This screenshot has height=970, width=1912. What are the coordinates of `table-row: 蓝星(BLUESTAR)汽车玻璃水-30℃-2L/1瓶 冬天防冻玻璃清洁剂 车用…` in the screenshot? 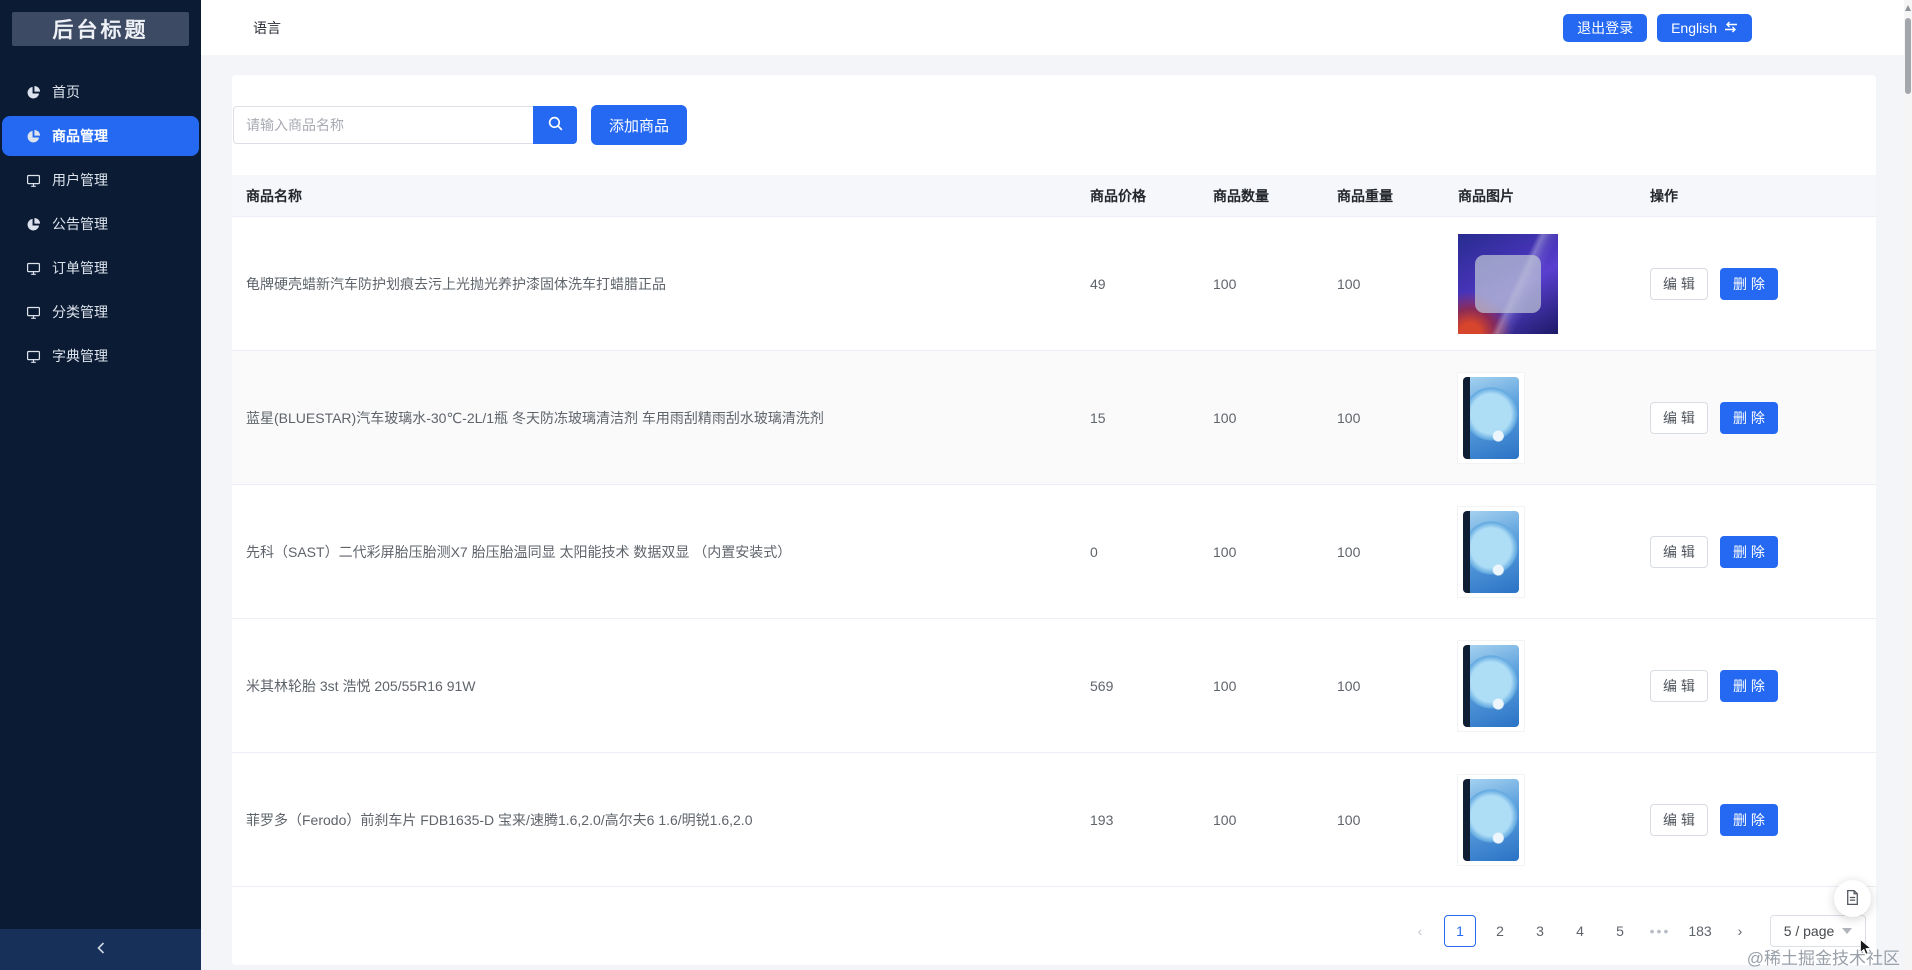 It's located at (1054, 418).